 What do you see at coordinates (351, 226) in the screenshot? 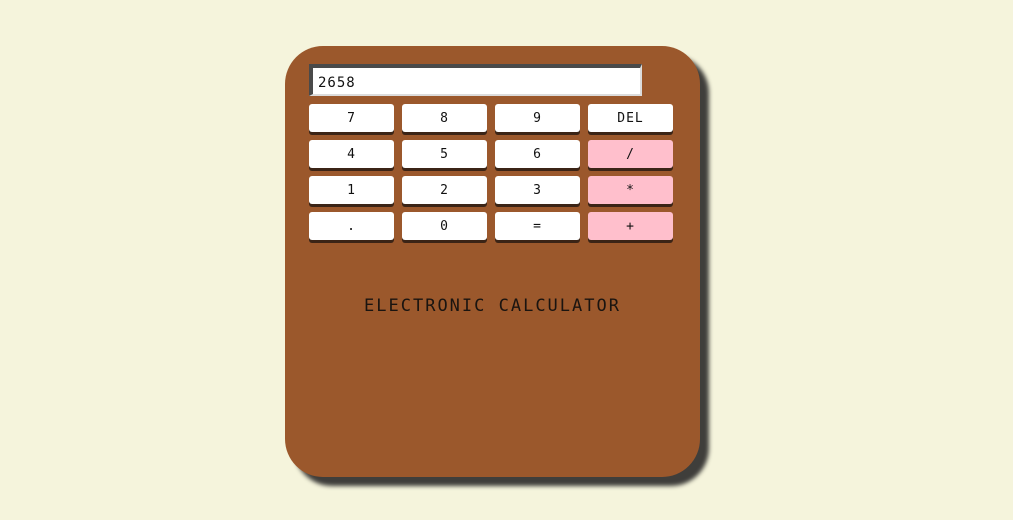
I see `decimal-point-button: .` at bounding box center [351, 226].